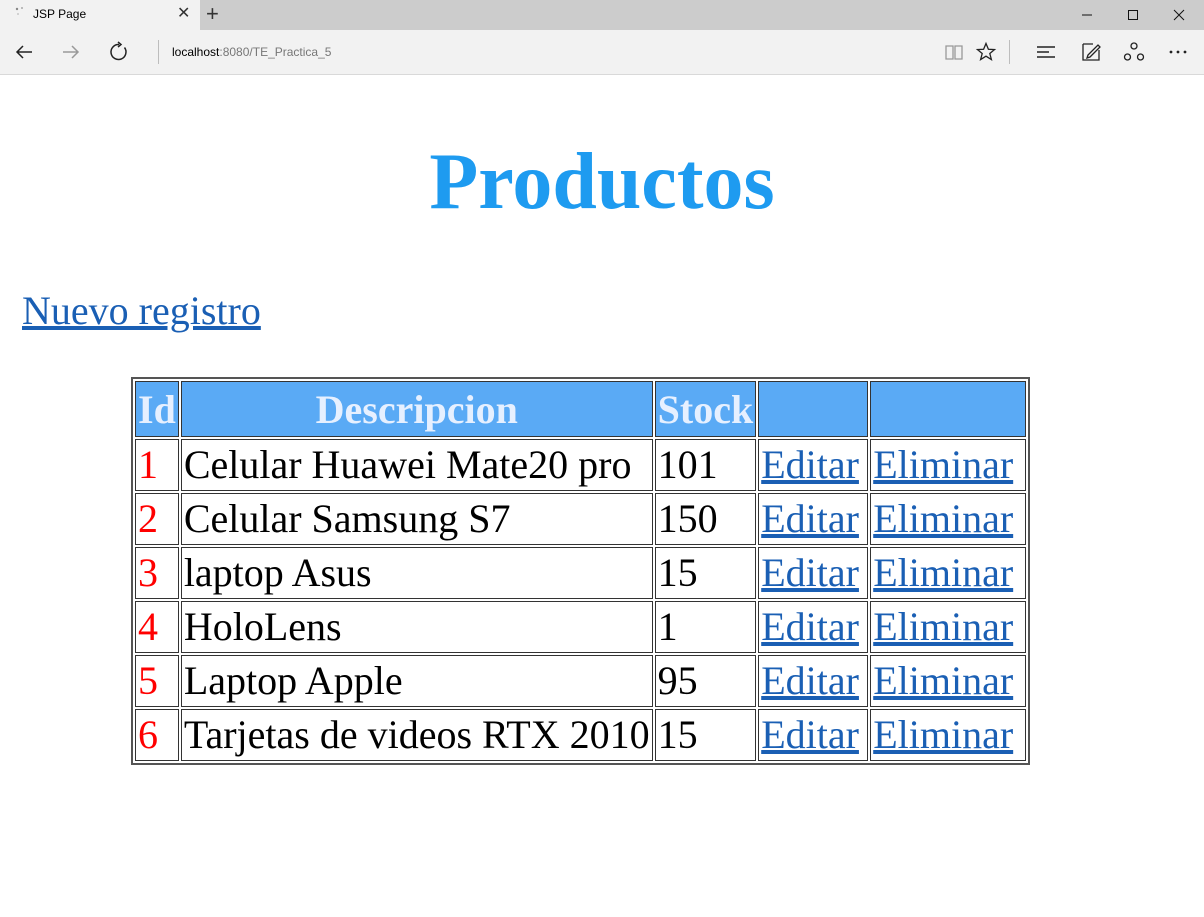 This screenshot has height=917, width=1204. What do you see at coordinates (416, 627) in the screenshot?
I see `product-description-cell: HoloLens` at bounding box center [416, 627].